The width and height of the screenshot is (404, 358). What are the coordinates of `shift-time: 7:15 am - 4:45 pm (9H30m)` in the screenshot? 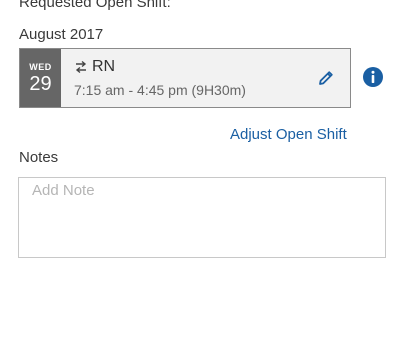 It's located at (160, 90).